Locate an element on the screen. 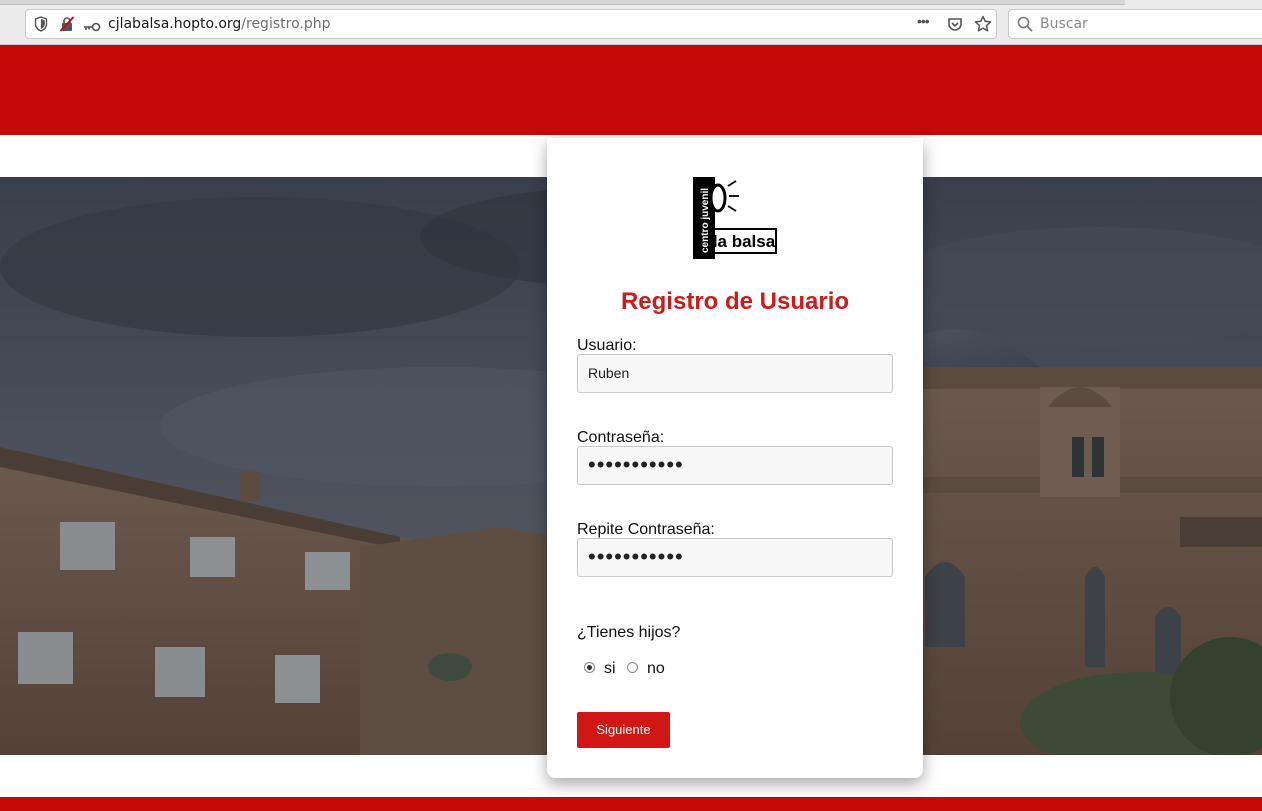 This screenshot has height=811, width=1262. bookmark-star-icon is located at coordinates (983, 26).